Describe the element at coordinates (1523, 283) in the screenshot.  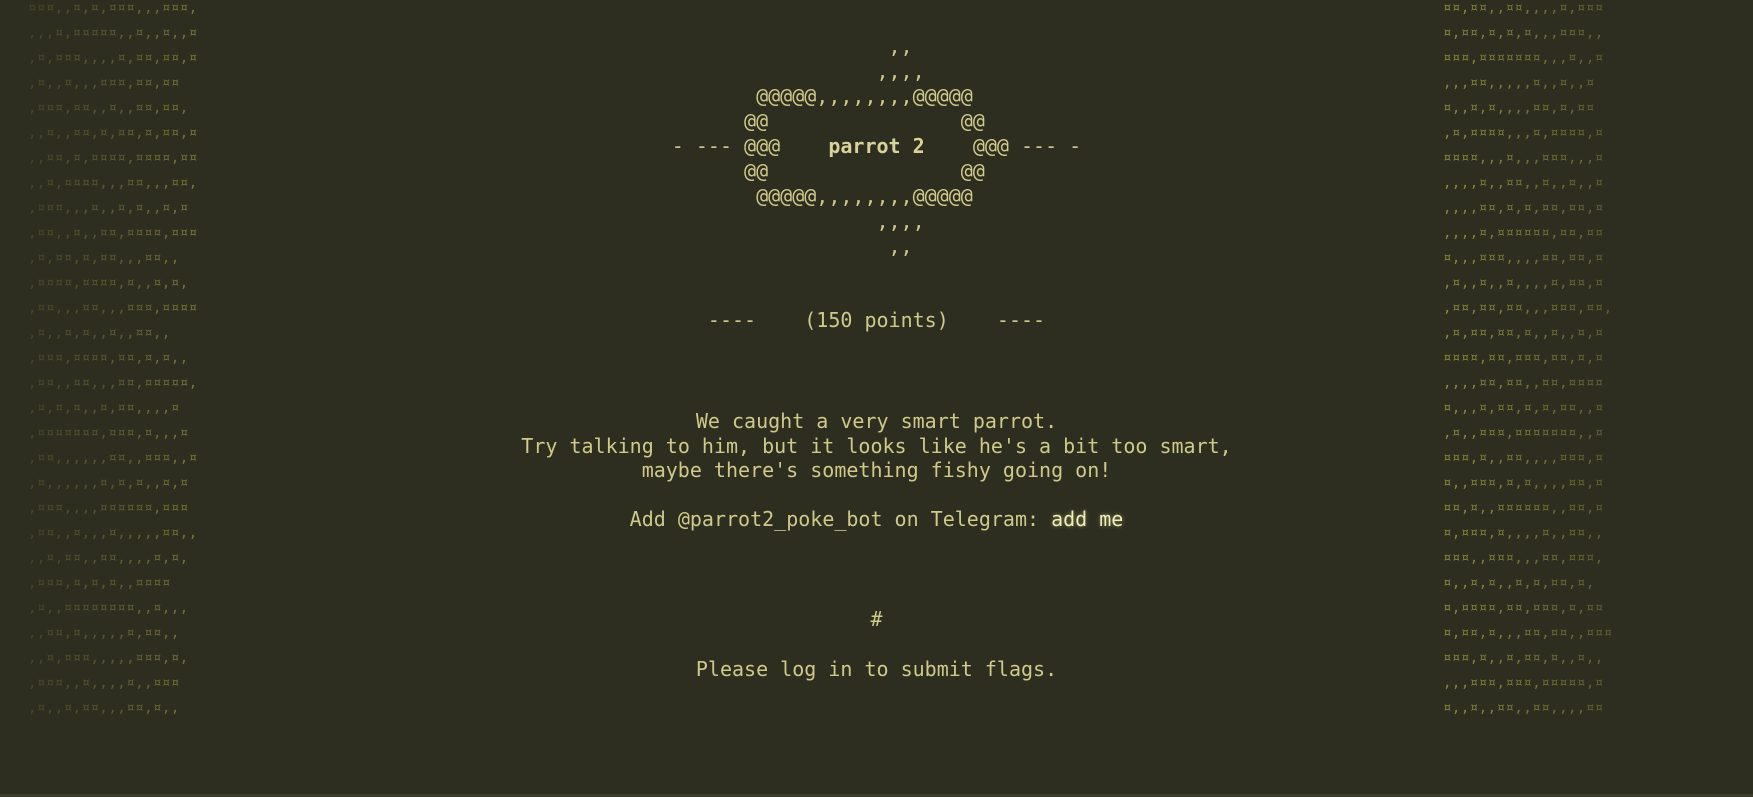
I see `pattern-row: ,¤,,¤,,¤,,,,¤,¤¤,¤` at that location.